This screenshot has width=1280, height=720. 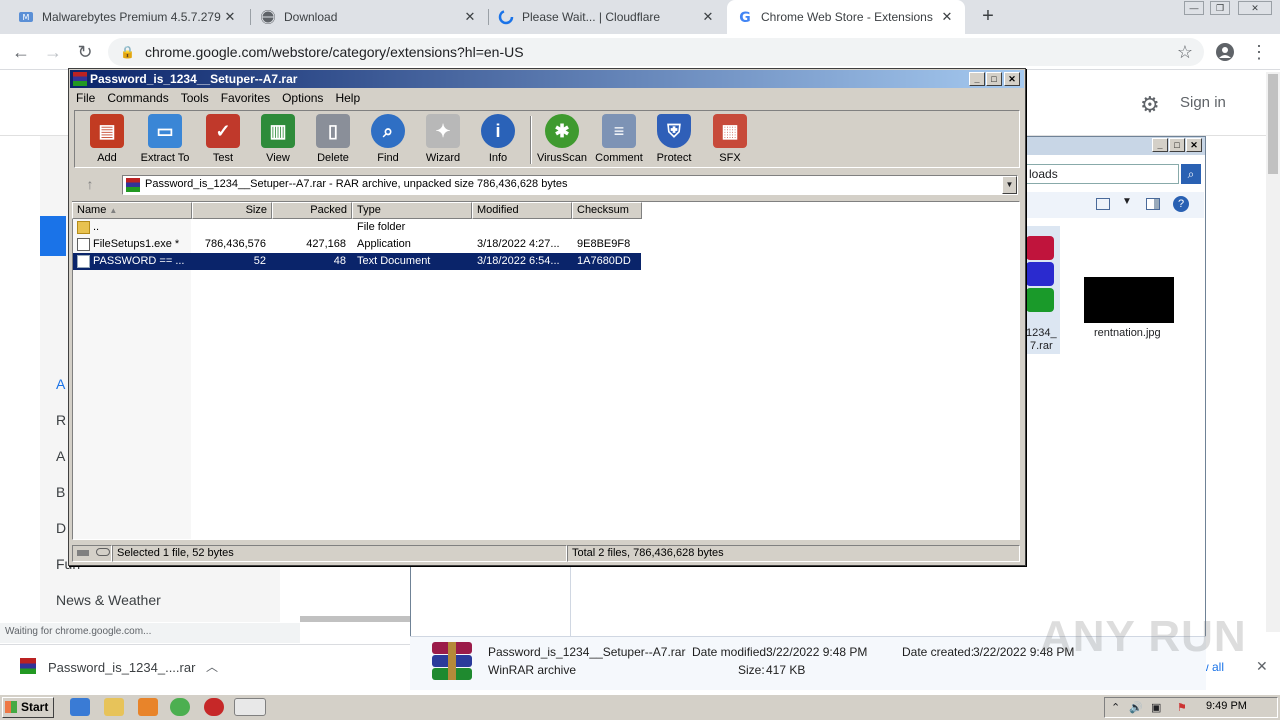 What do you see at coordinates (137, 98) in the screenshot?
I see `menu-commands: Commands` at bounding box center [137, 98].